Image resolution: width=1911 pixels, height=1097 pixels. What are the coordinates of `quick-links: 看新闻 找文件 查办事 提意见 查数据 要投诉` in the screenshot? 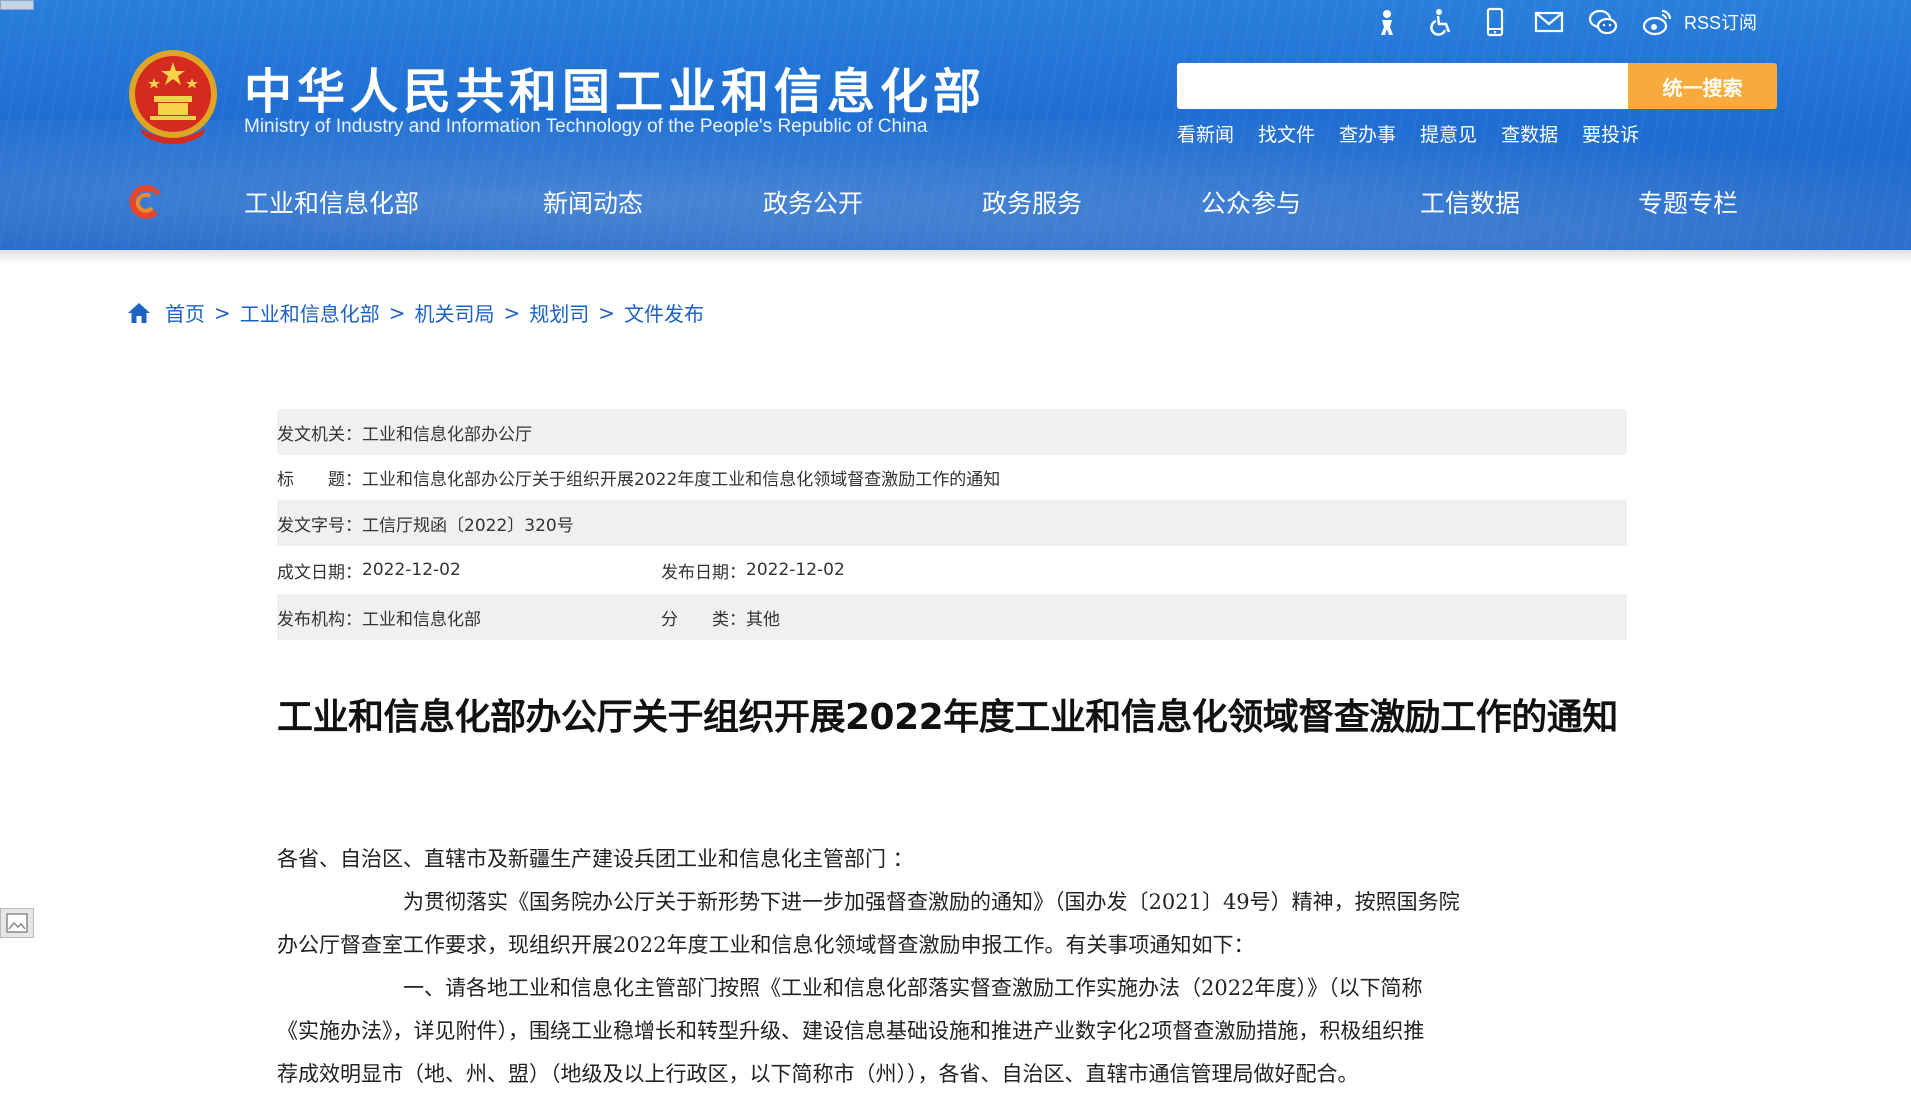 It's located at (1420, 133).